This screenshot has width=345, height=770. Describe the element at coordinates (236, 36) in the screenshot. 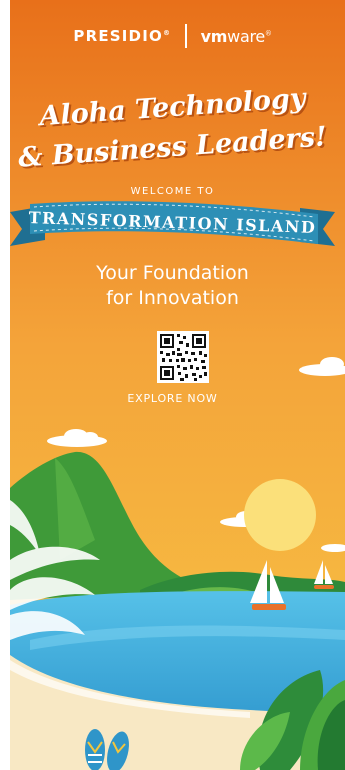

I see `vmware-logo: vmware®` at that location.